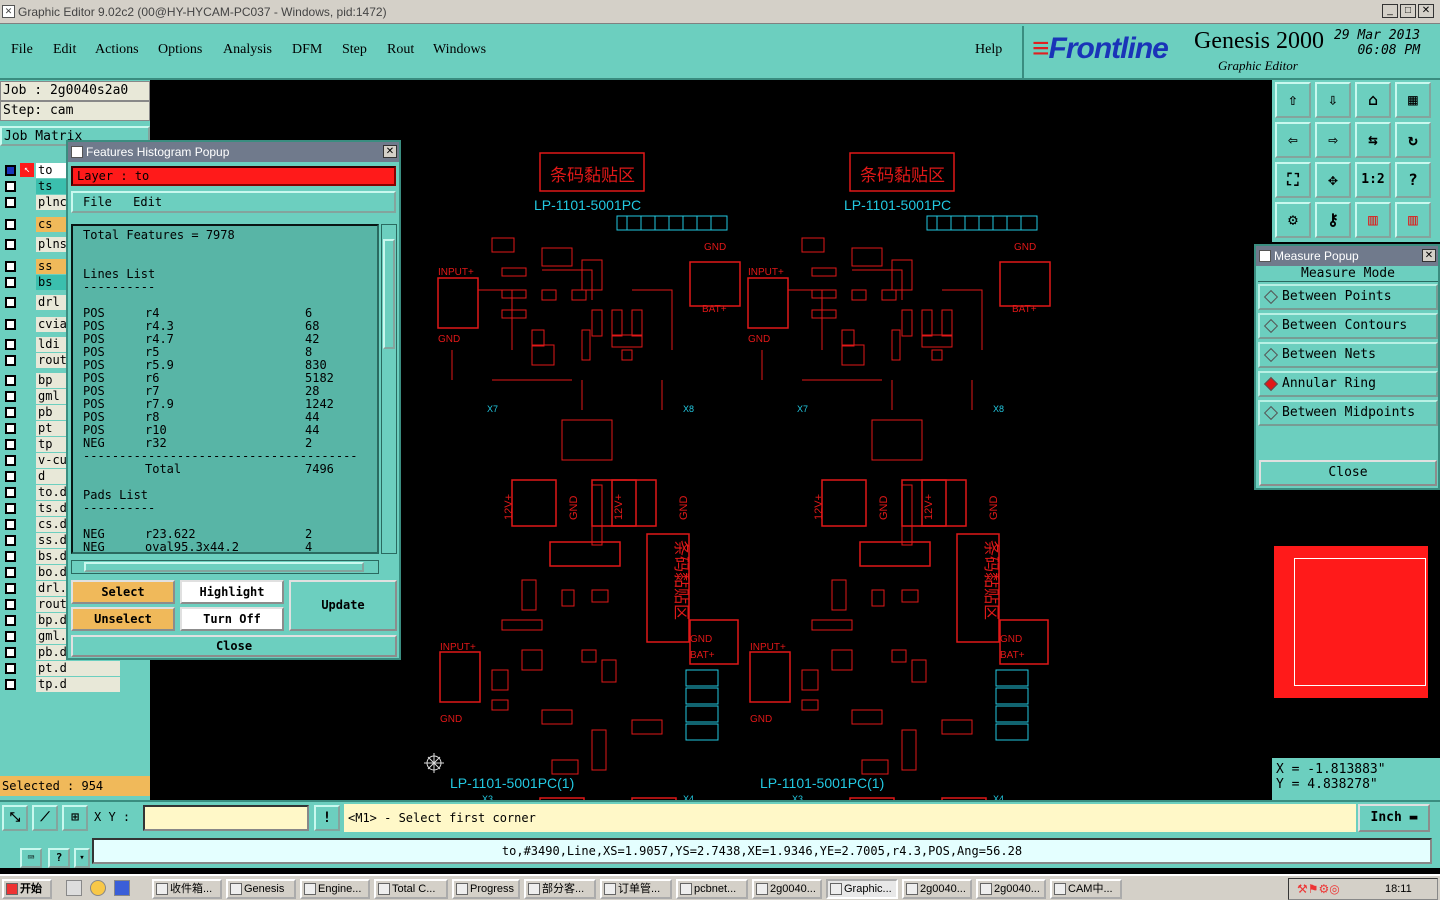 The height and width of the screenshot is (900, 1440). I want to click on layer-row: pt.d, so click(61, 668).